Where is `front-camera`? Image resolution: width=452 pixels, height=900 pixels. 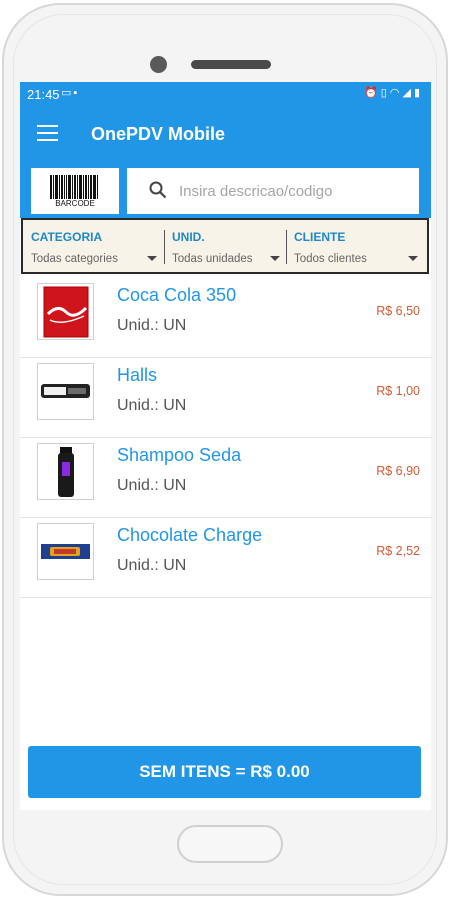 front-camera is located at coordinates (158, 64).